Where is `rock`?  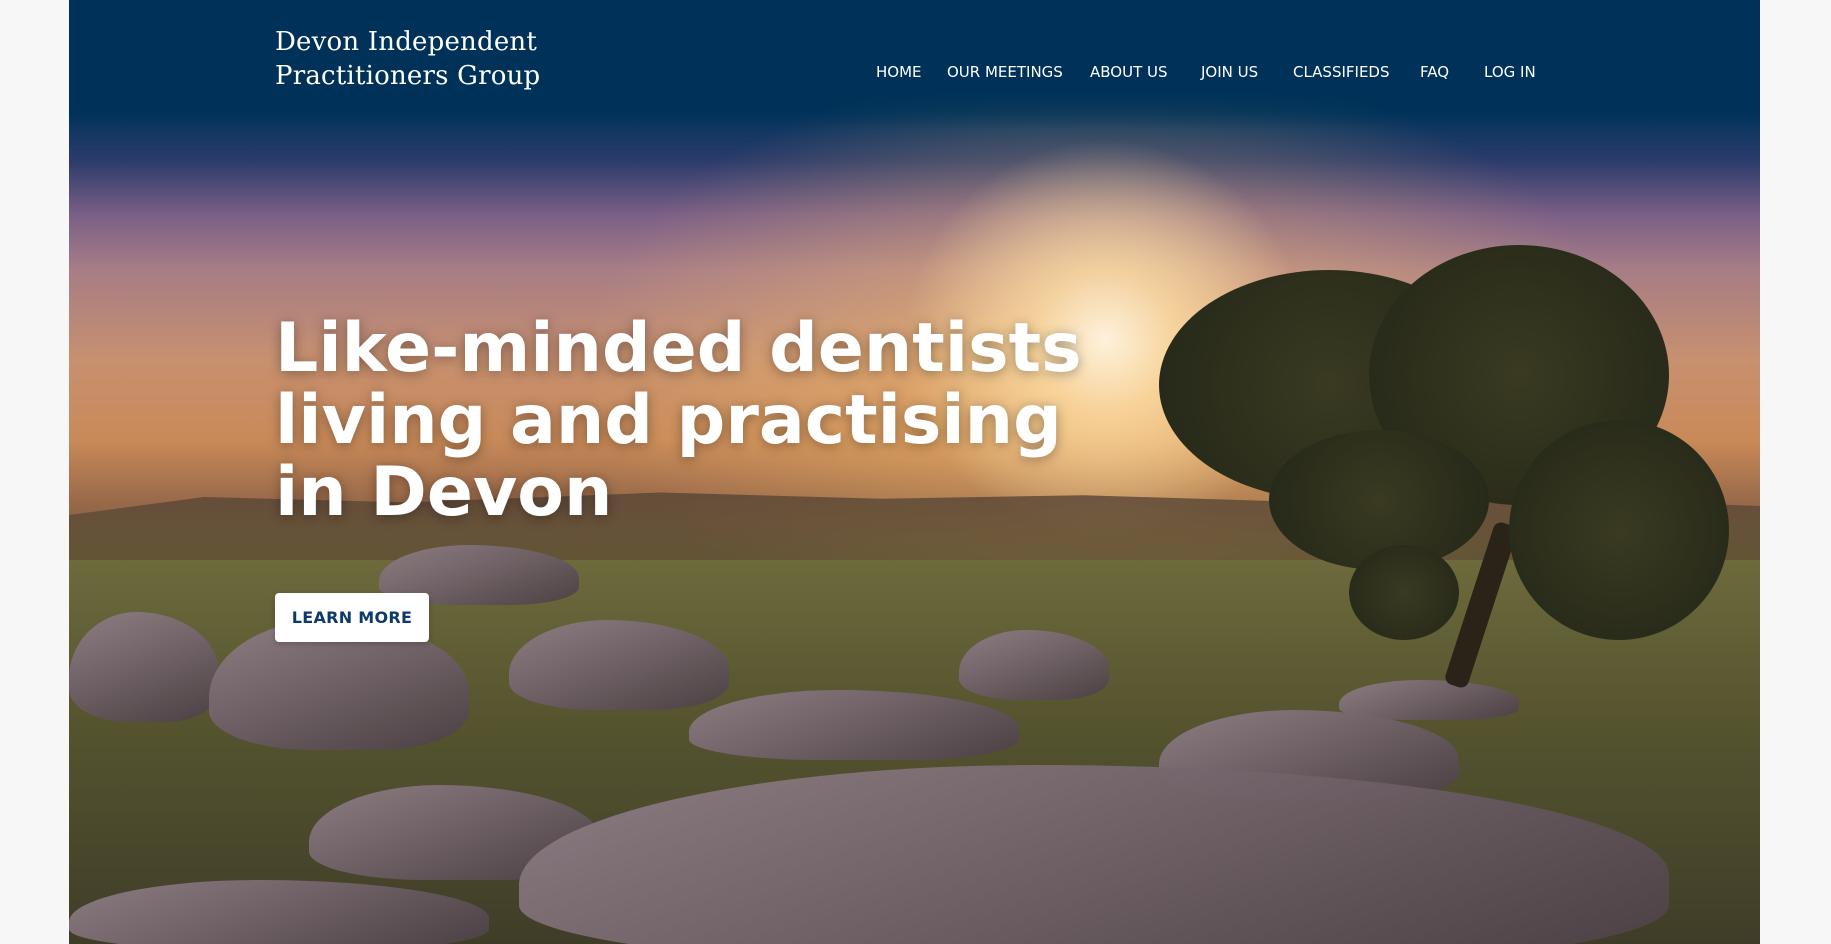
rock is located at coordinates (1429, 700).